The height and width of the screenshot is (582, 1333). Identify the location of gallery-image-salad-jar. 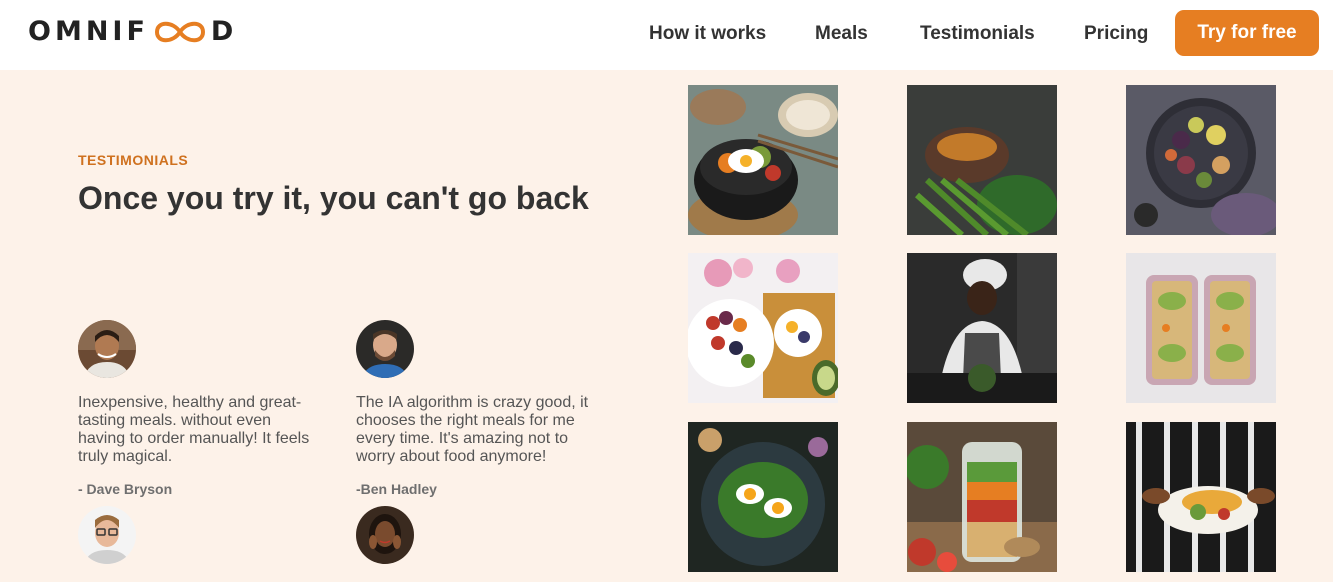
(982, 497).